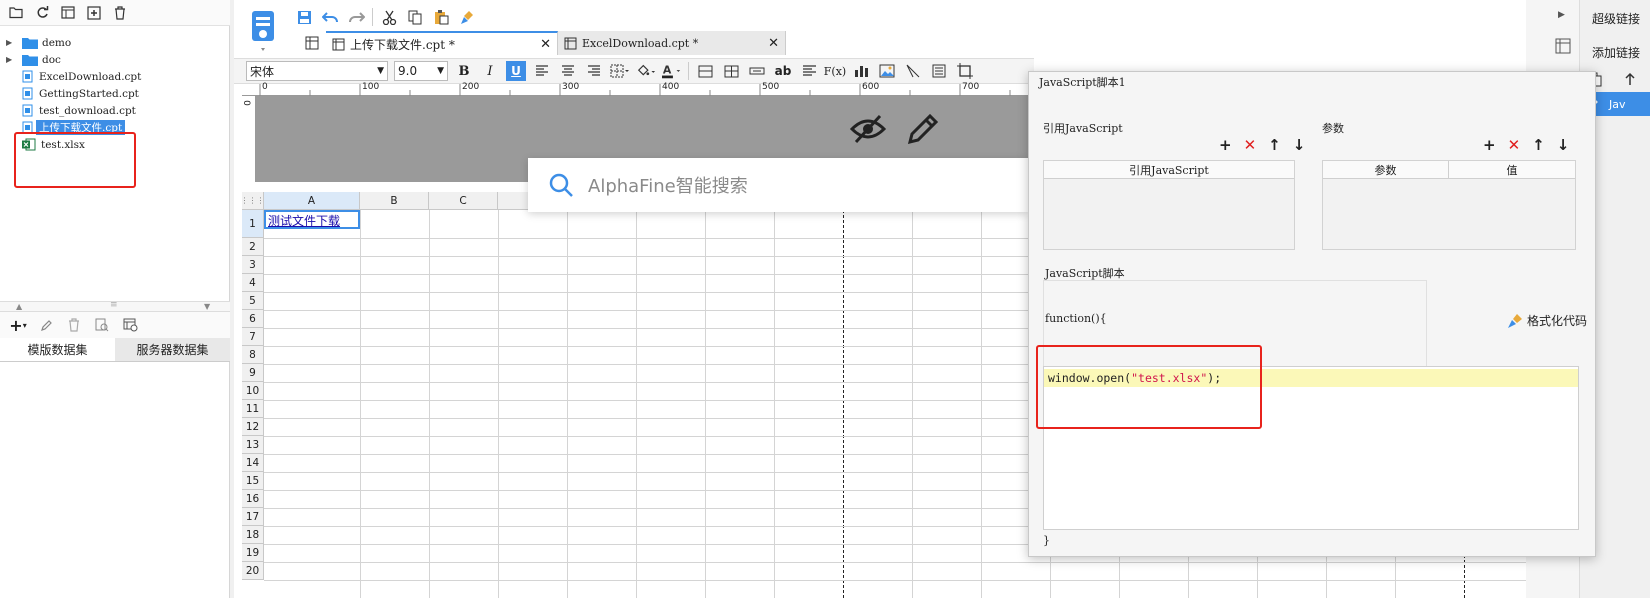 The width and height of the screenshot is (1650, 598). Describe the element at coordinates (1561, 15) in the screenshot. I see `expand-right-icon: ▶` at that location.